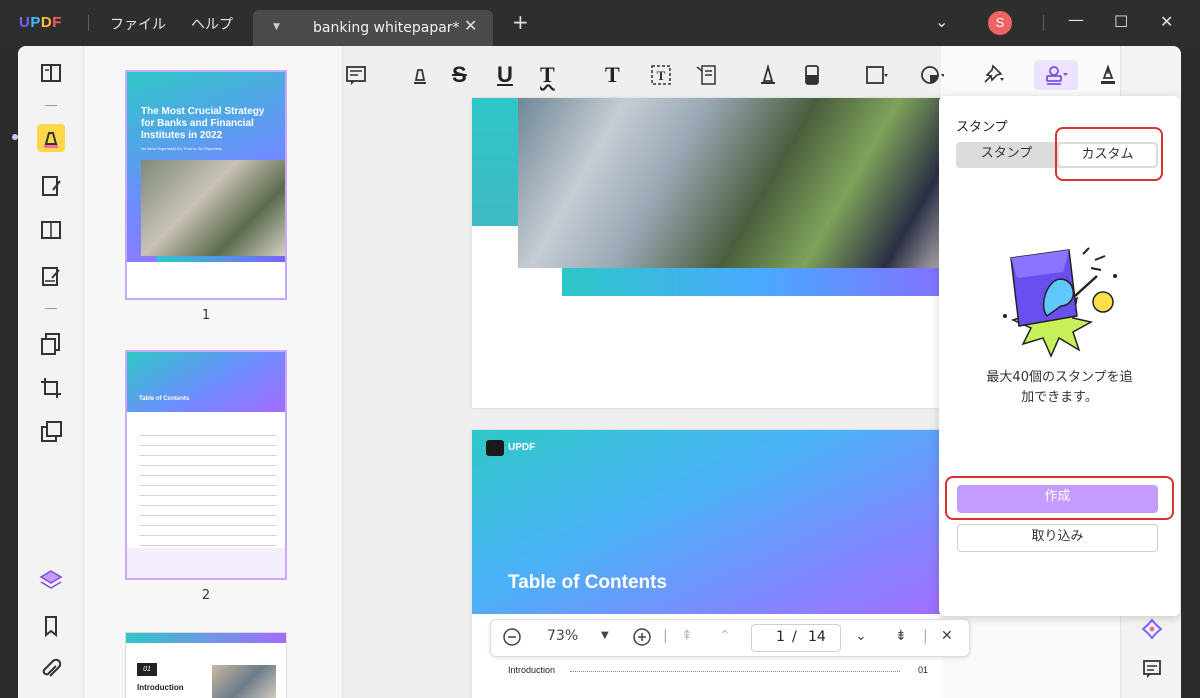 This screenshot has width=1200, height=698. I want to click on ai-assistant-icon, so click(1152, 629).